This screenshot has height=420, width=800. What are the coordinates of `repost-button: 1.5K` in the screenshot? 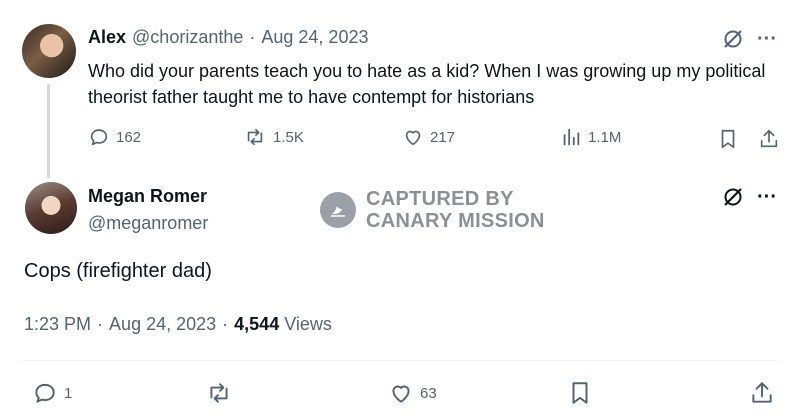 It's located at (273, 137).